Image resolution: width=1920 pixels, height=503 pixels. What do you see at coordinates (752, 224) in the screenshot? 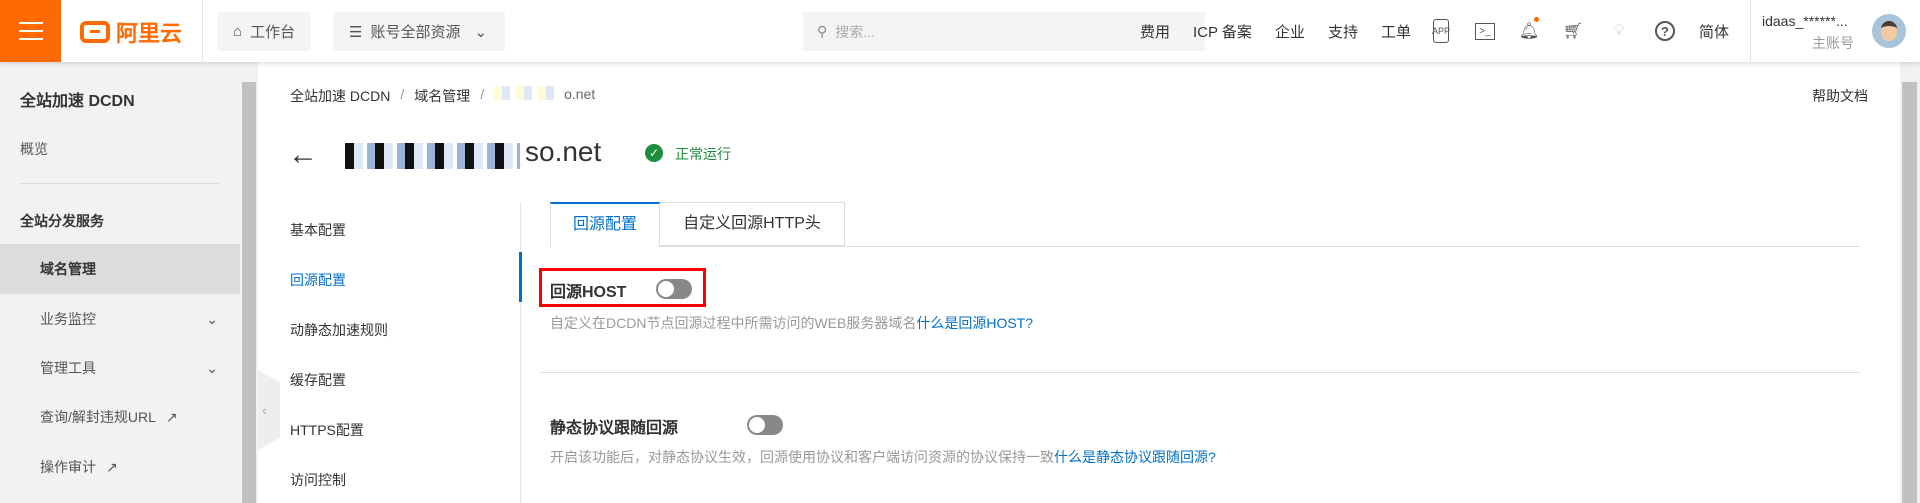
I see `tab-custom-http-header: 自定义回源HTTP头` at bounding box center [752, 224].